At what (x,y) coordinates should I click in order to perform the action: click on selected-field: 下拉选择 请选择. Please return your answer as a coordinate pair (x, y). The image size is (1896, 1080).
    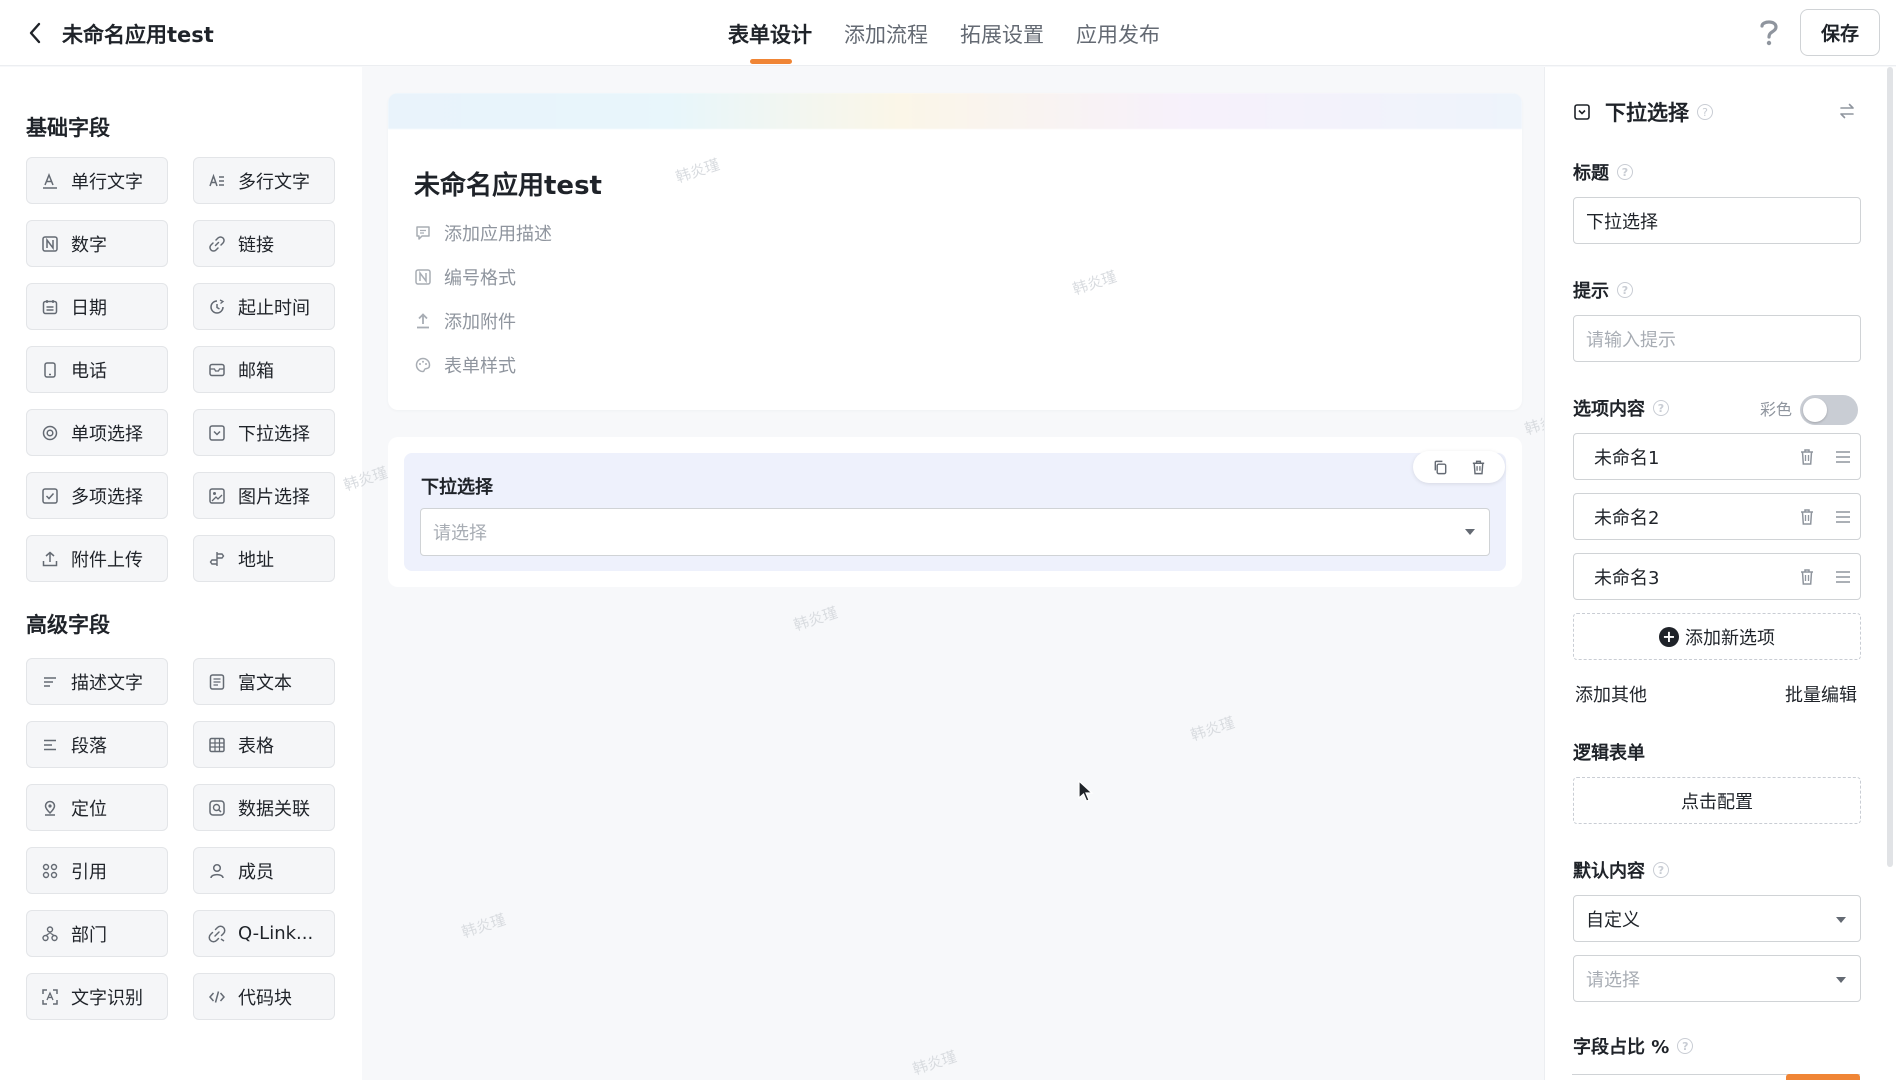
    Looking at the image, I should click on (955, 511).